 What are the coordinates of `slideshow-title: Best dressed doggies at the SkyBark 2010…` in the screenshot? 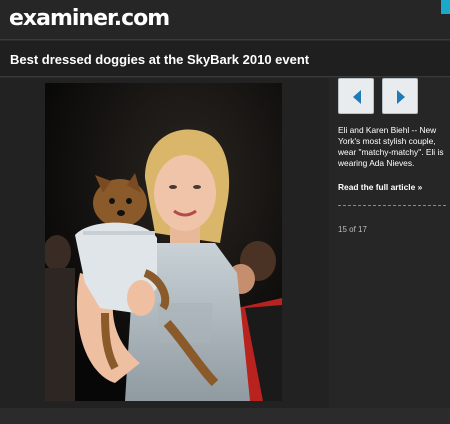 It's located at (160, 59).